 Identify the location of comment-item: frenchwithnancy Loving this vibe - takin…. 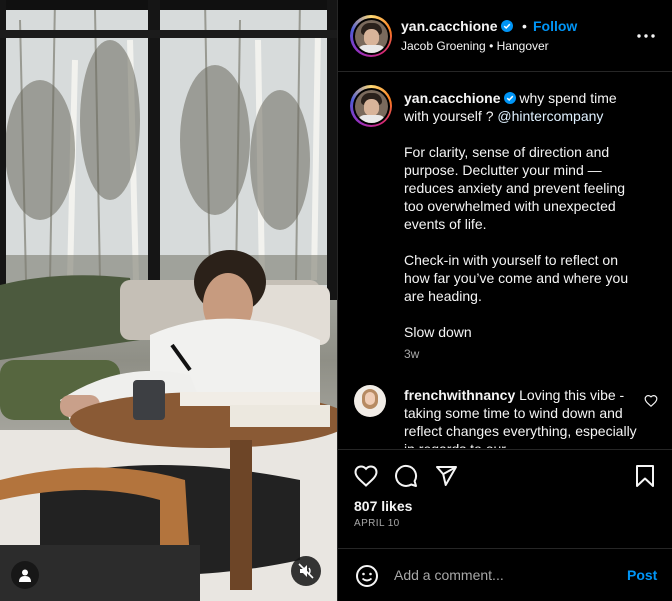
(522, 417).